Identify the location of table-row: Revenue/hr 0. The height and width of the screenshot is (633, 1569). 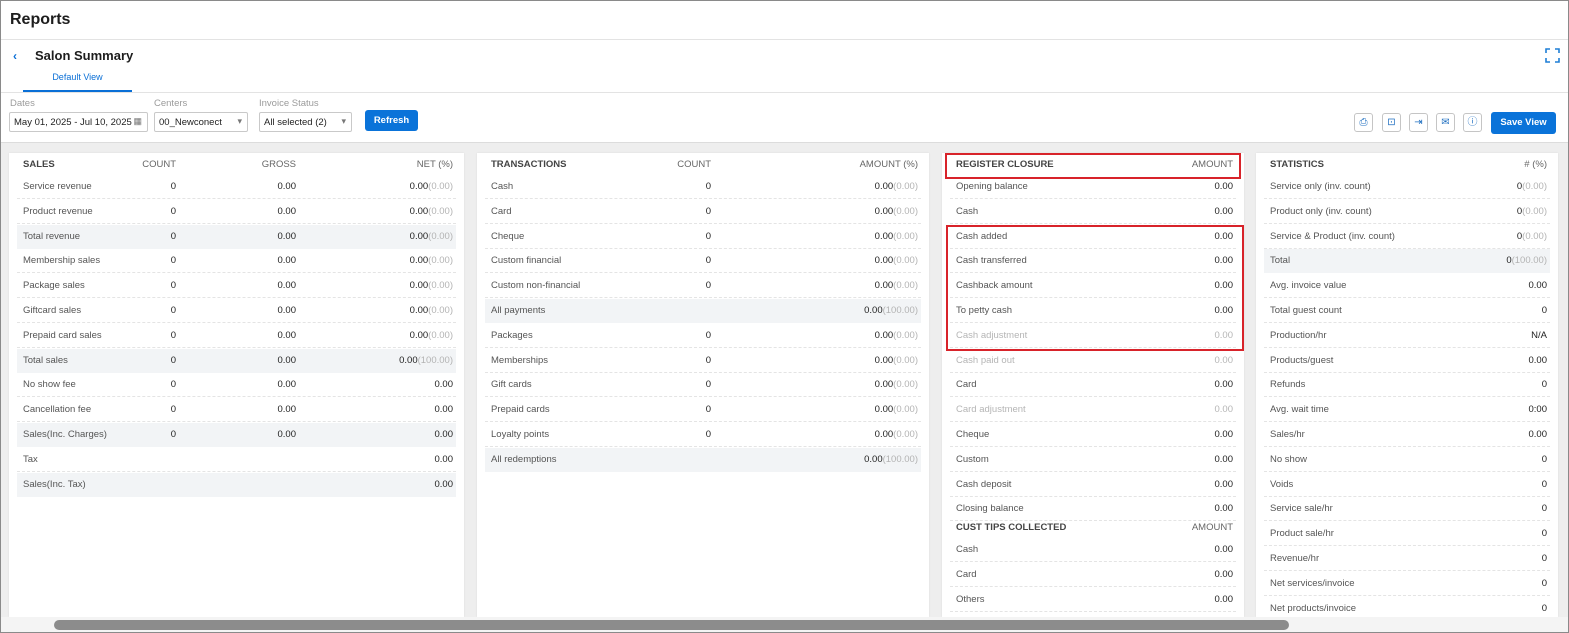
(1407, 559).